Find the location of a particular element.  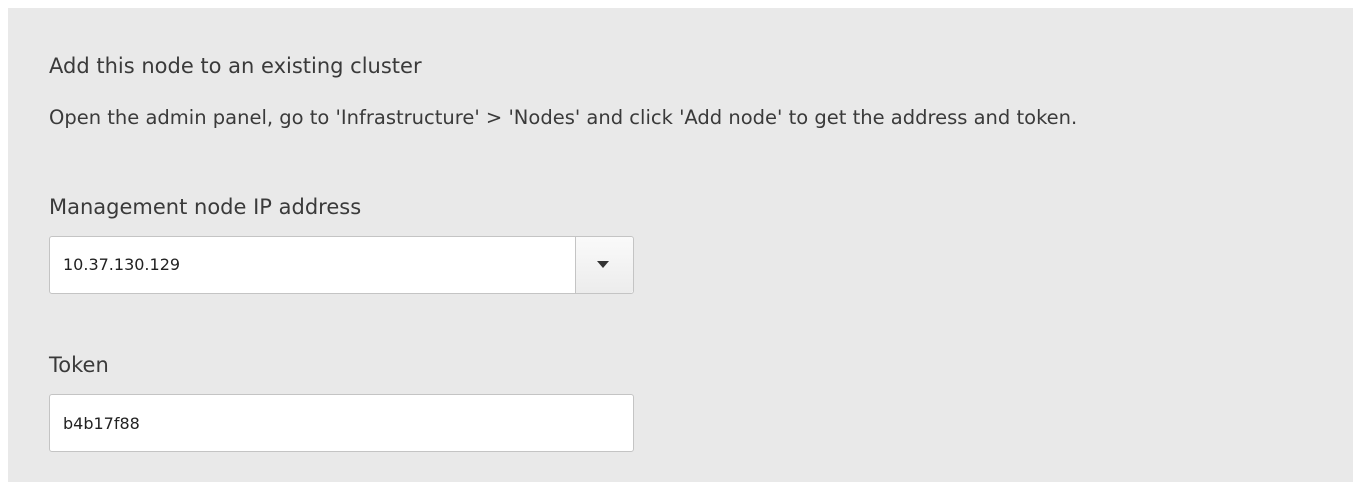

section-title: Add this node to an existing cluster is located at coordinates (235, 66).